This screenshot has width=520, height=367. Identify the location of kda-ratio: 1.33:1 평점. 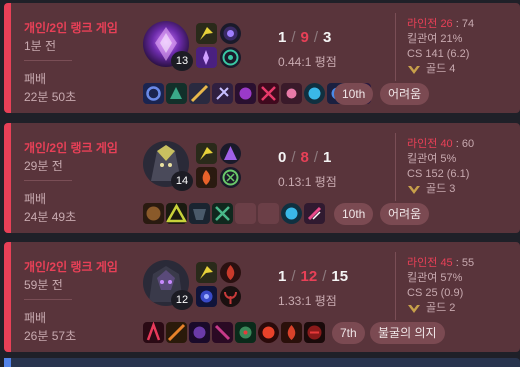
(307, 301).